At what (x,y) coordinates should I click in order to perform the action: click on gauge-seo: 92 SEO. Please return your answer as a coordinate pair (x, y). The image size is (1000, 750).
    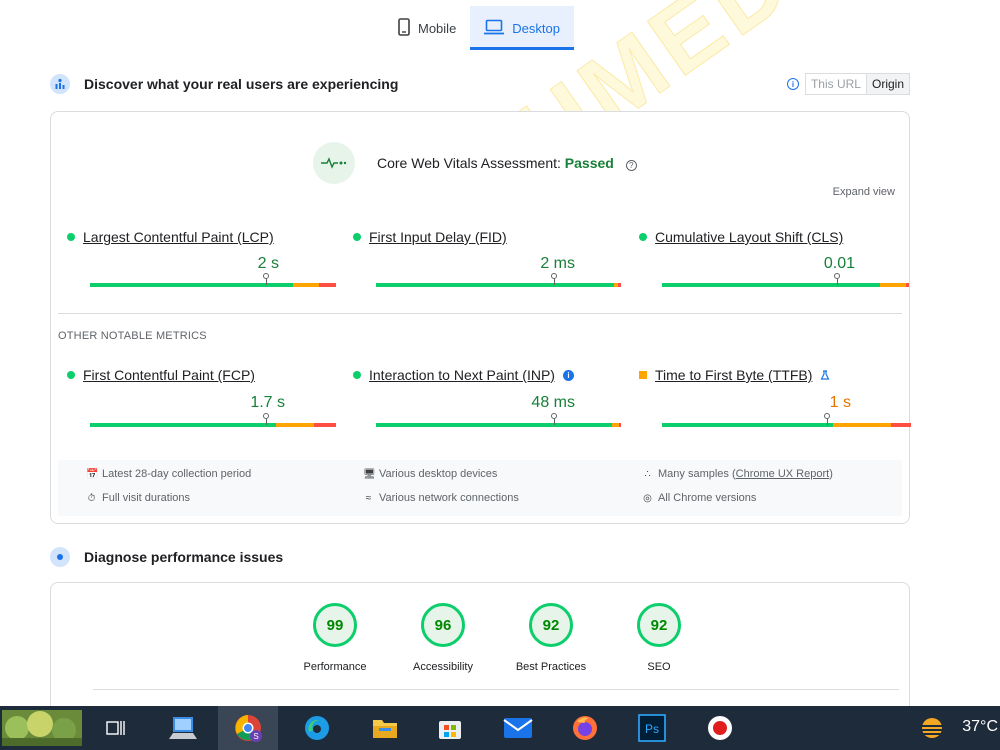
    Looking at the image, I should click on (659, 638).